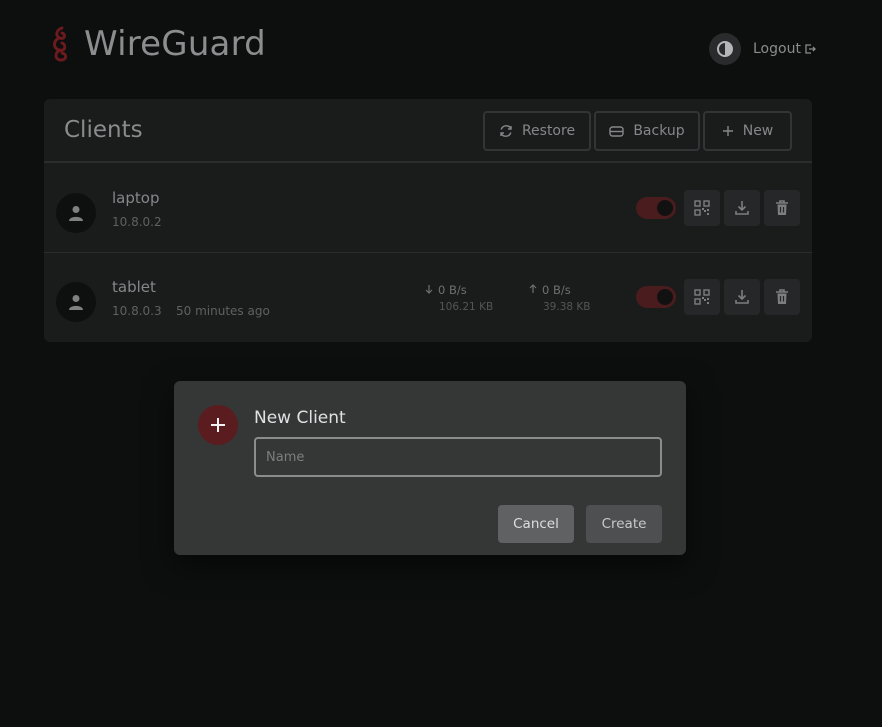 This screenshot has height=727, width=882. I want to click on download-total: 106.21 KB, so click(466, 307).